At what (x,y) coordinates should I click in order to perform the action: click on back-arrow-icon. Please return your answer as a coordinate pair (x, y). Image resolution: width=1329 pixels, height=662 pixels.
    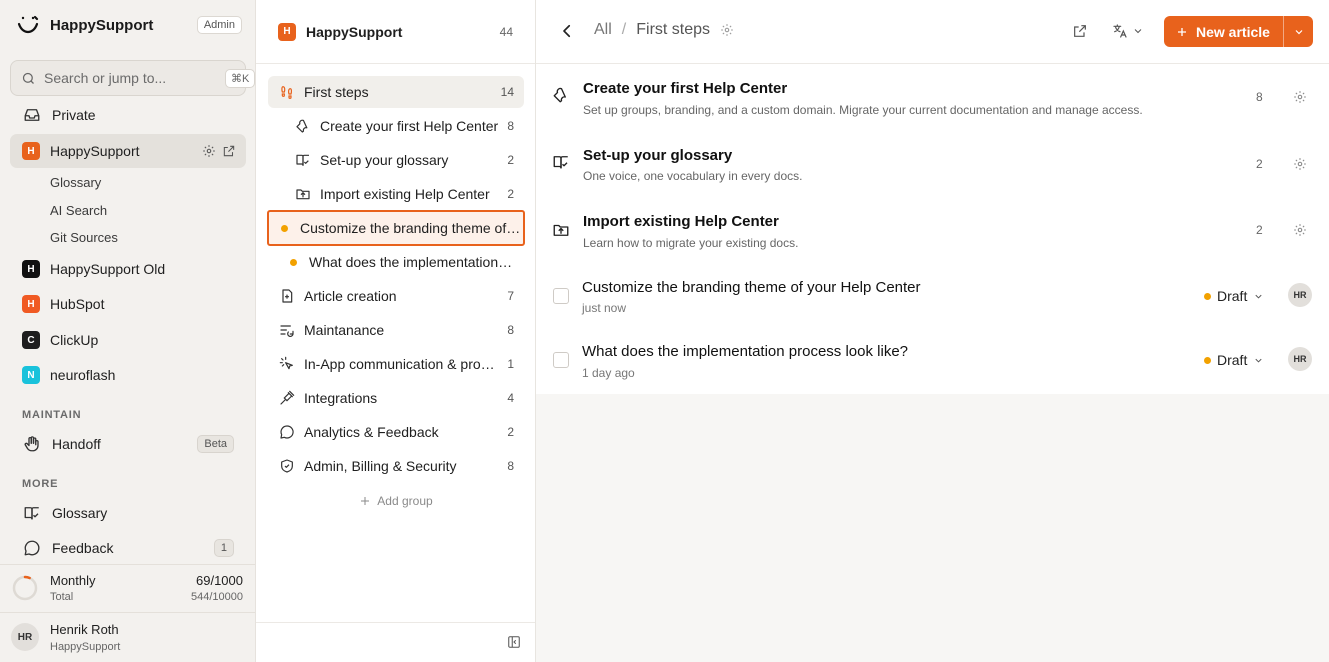
    Looking at the image, I should click on (567, 31).